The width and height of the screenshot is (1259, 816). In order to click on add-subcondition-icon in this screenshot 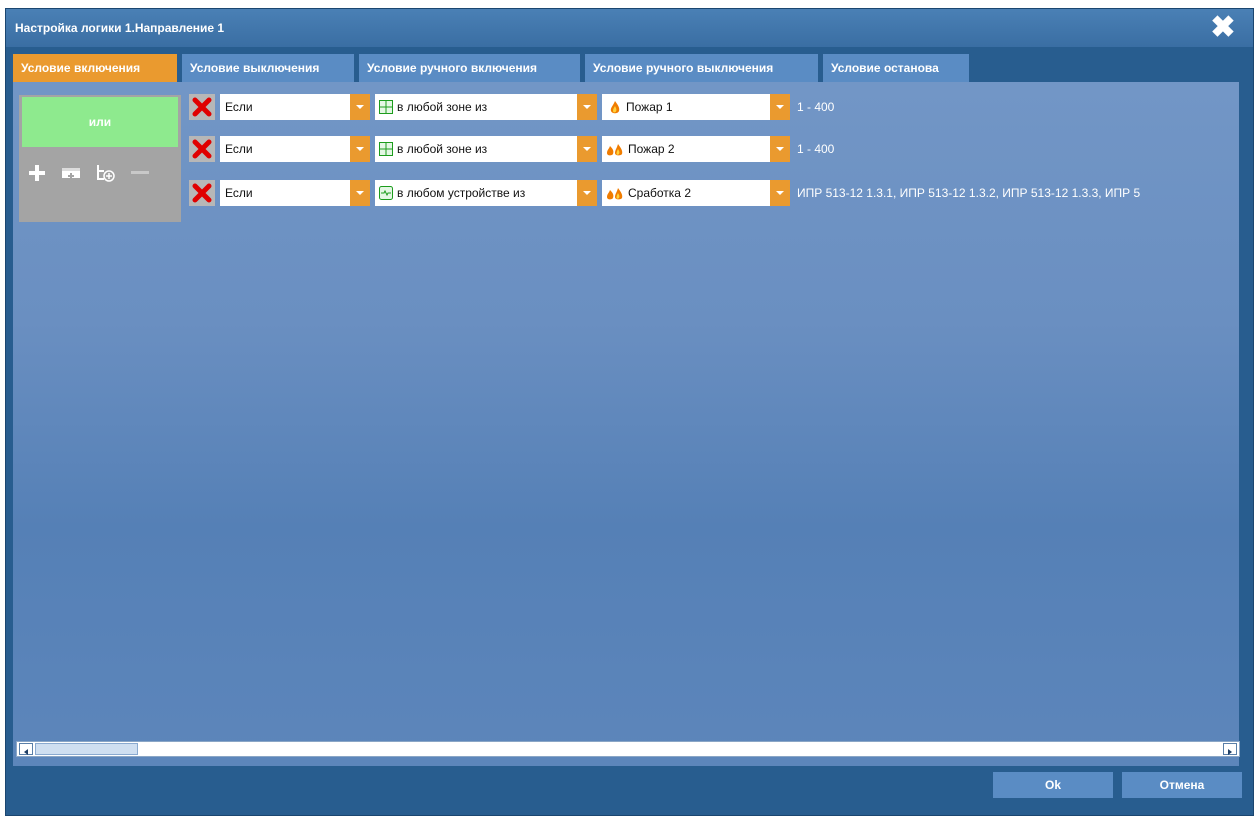, I will do `click(106, 173)`.